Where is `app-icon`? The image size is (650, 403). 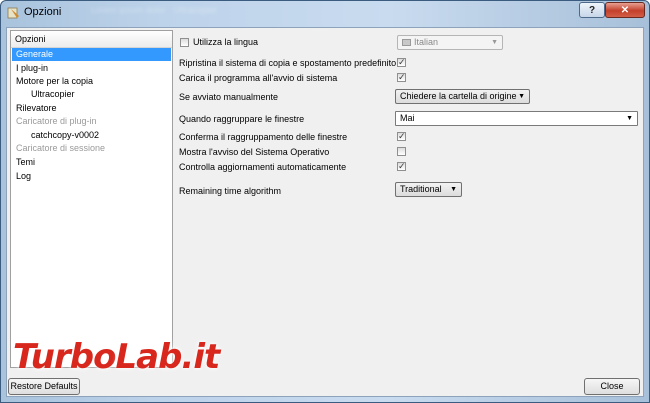 app-icon is located at coordinates (13, 13).